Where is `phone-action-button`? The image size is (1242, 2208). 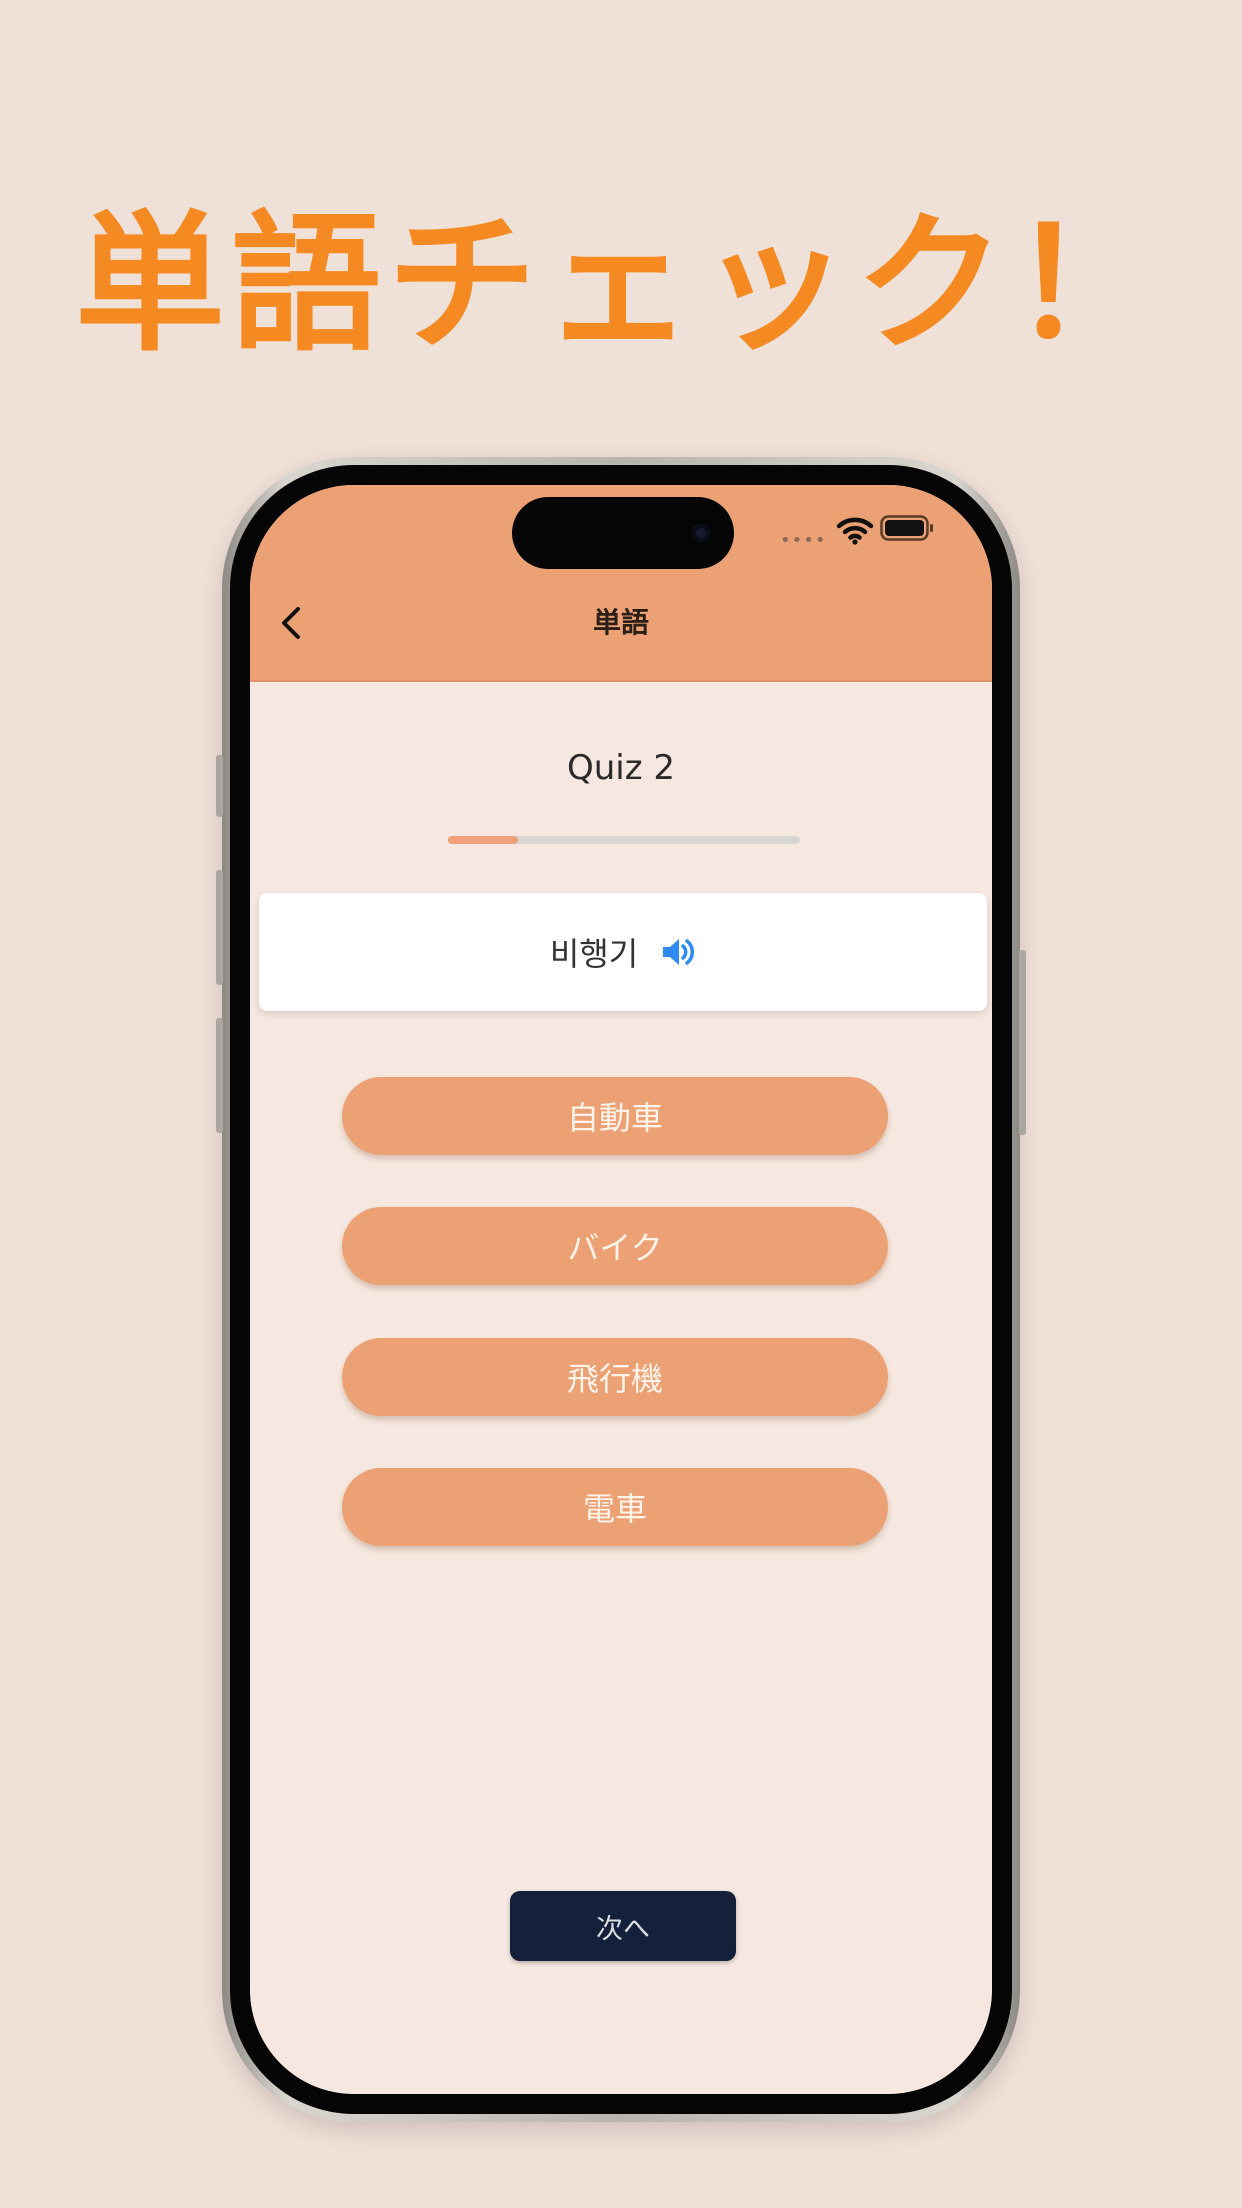 phone-action-button is located at coordinates (219, 786).